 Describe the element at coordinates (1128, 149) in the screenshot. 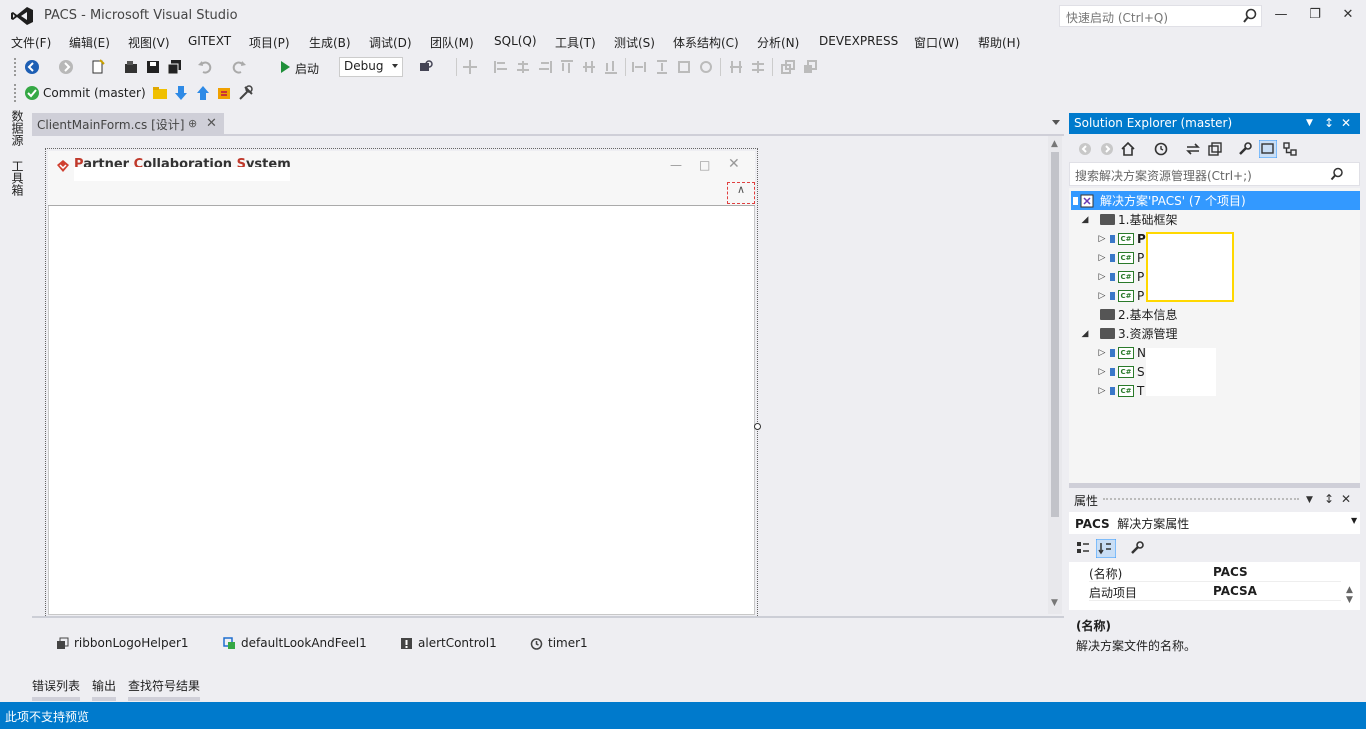

I see `home-icon` at that location.